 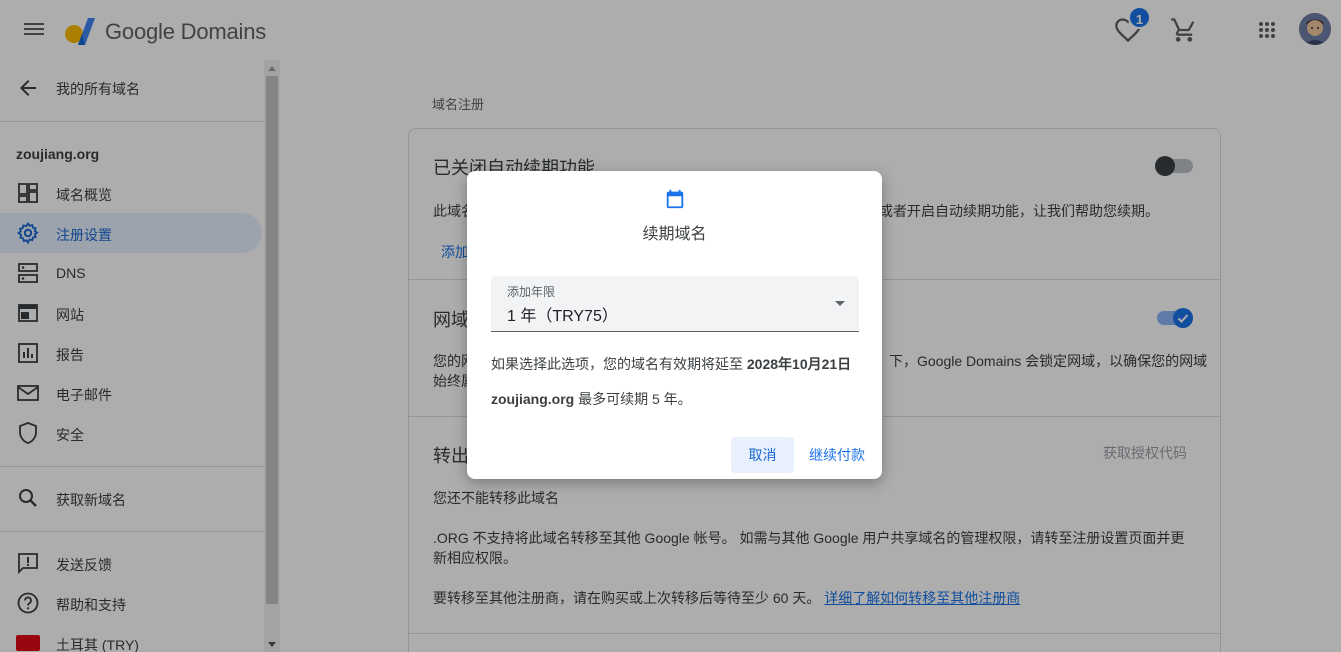 What do you see at coordinates (675, 199) in the screenshot?
I see `calendar-icon` at bounding box center [675, 199].